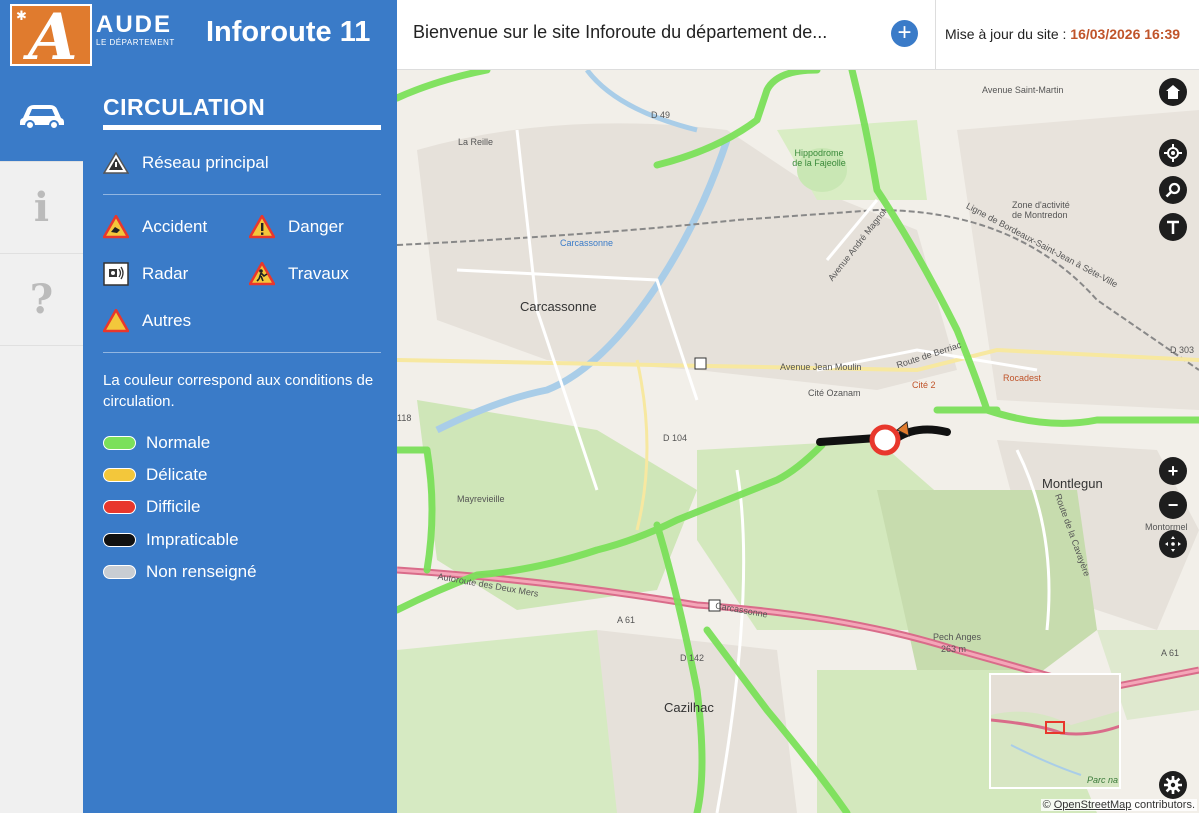  What do you see at coordinates (904, 33) in the screenshot?
I see `expand-welcome-button: +` at bounding box center [904, 33].